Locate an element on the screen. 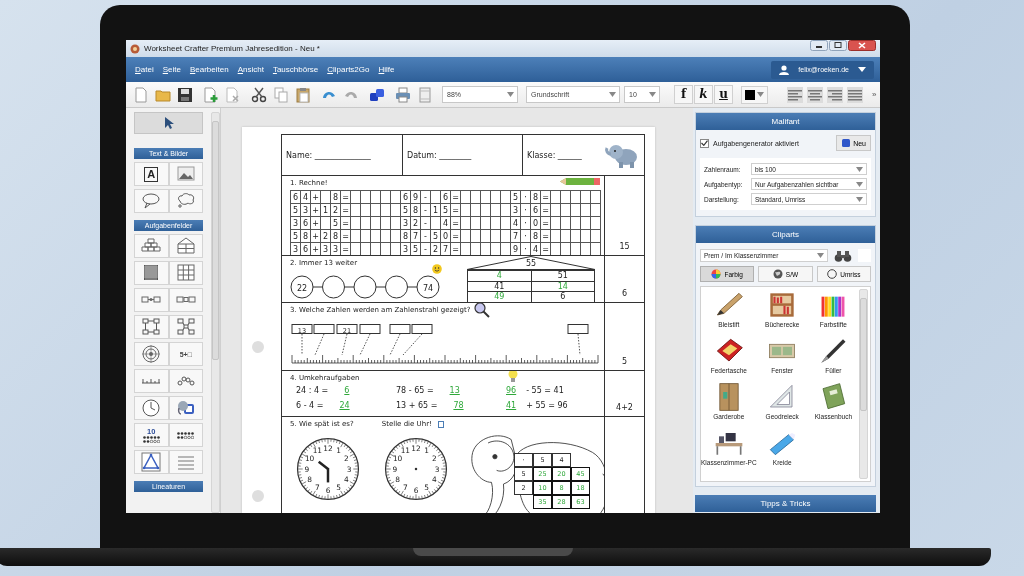 This screenshot has height=576, width=1024. maximize-button is located at coordinates (838, 45).